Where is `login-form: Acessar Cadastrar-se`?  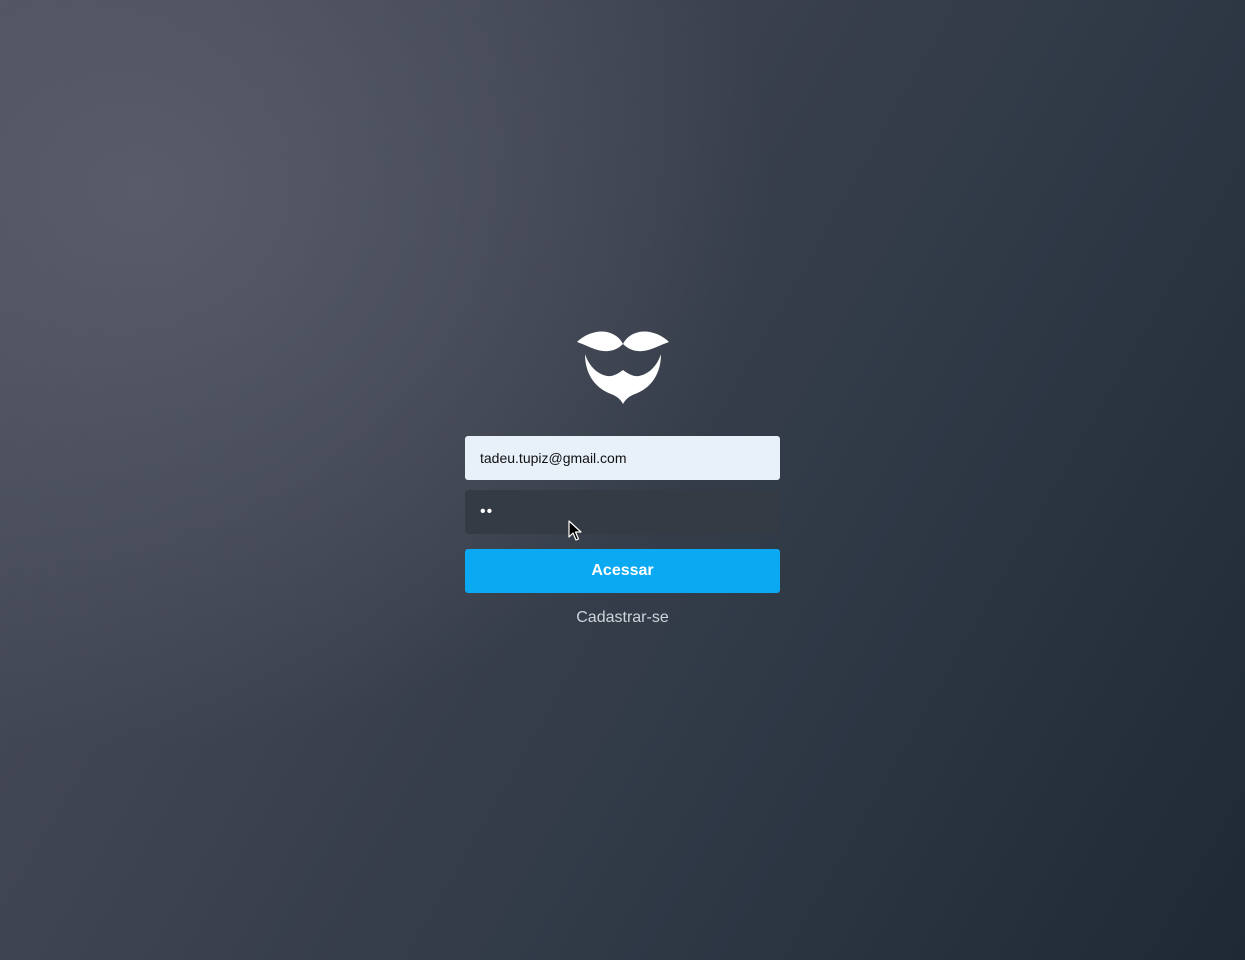 login-form: Acessar Cadastrar-se is located at coordinates (622, 478).